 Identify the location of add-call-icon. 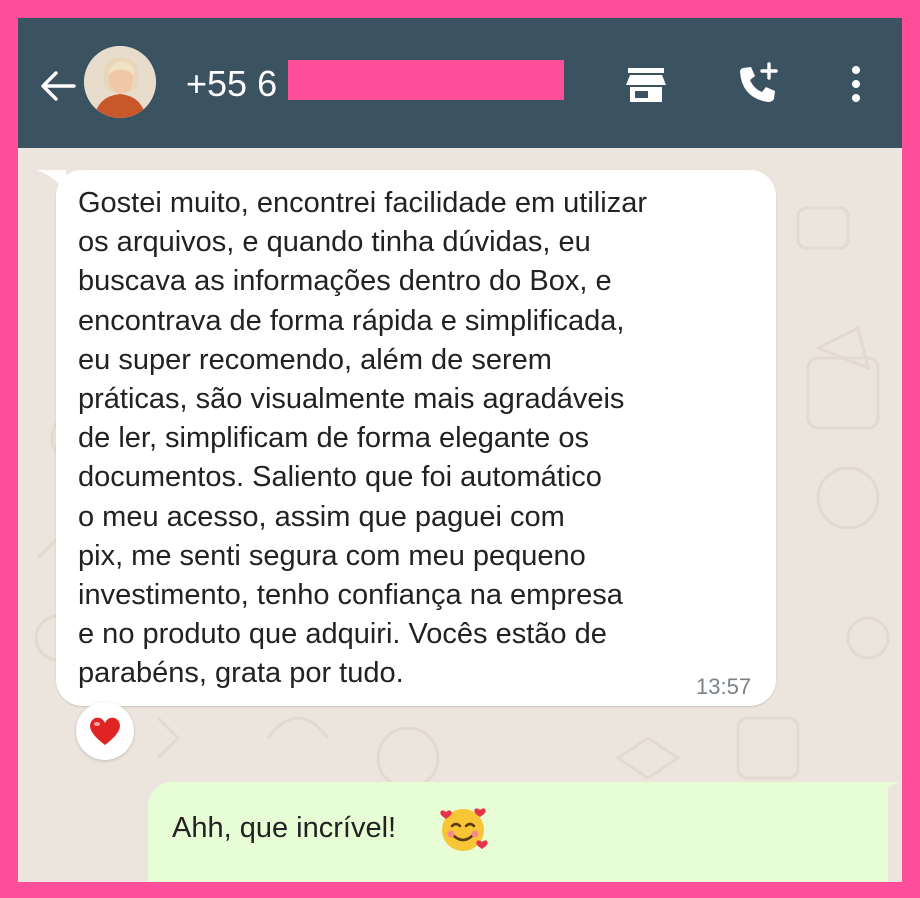
(758, 84).